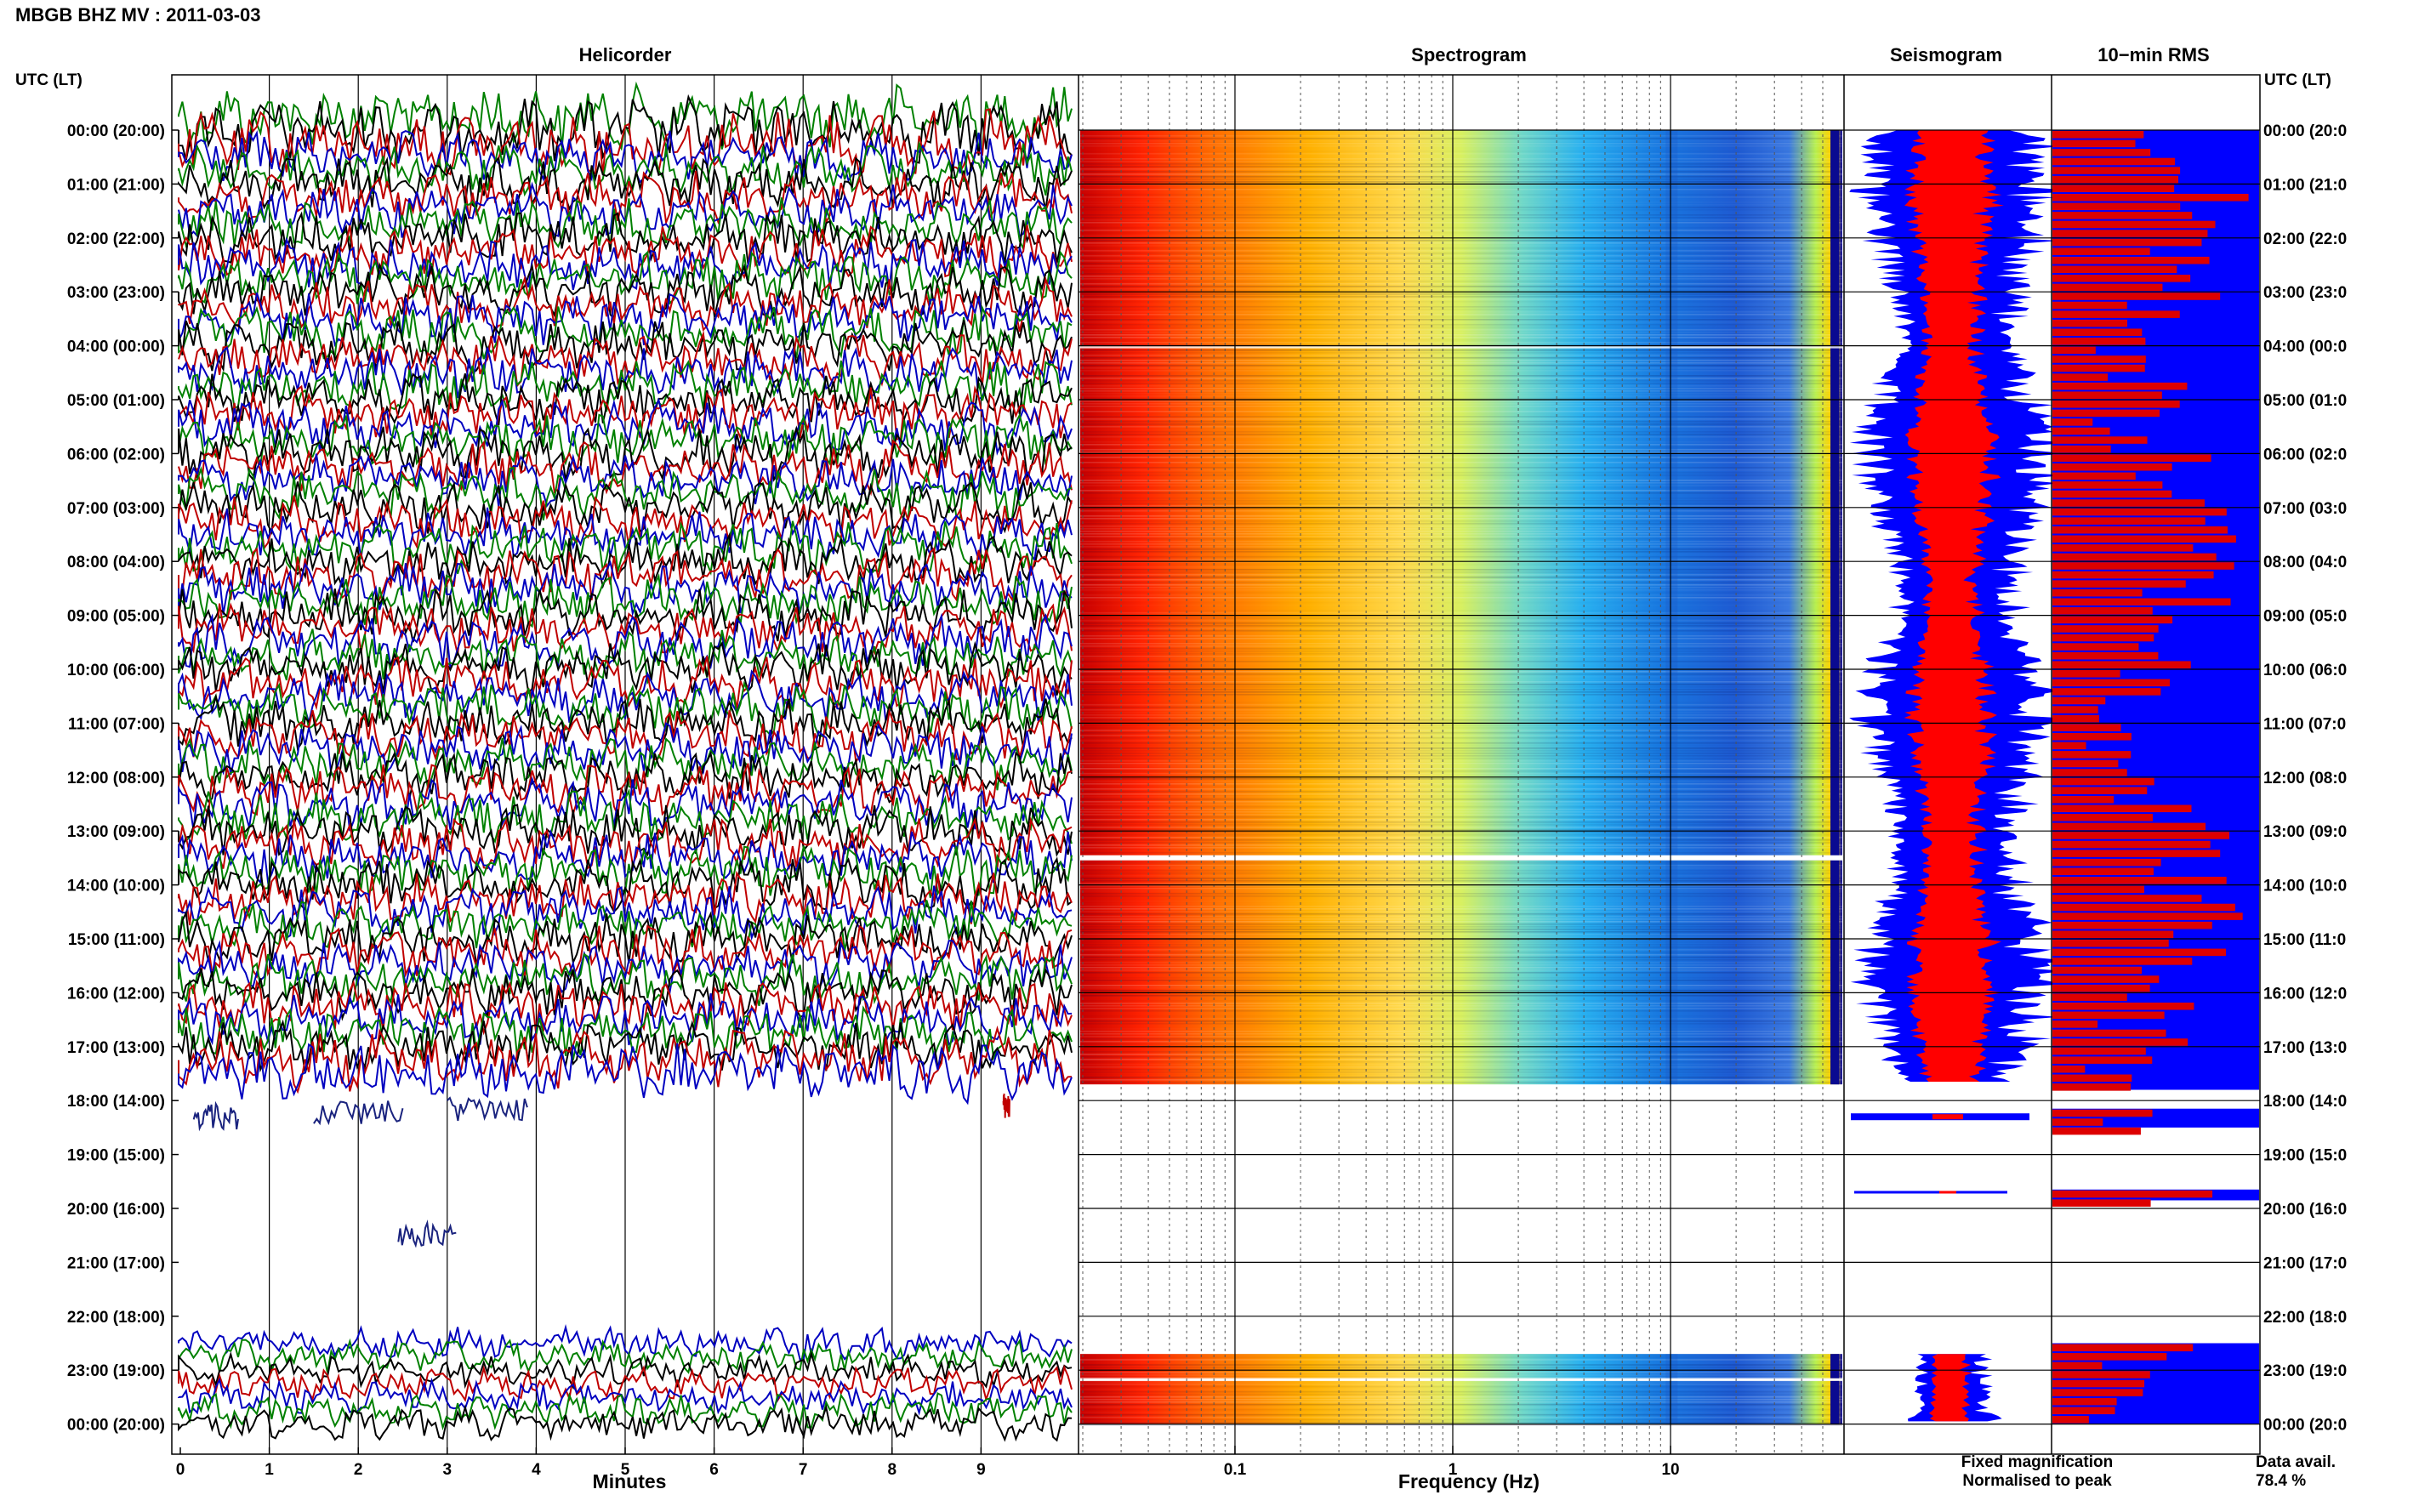  Describe the element at coordinates (1461, 858) in the screenshot. I see `spectrogram-gap-line` at that location.